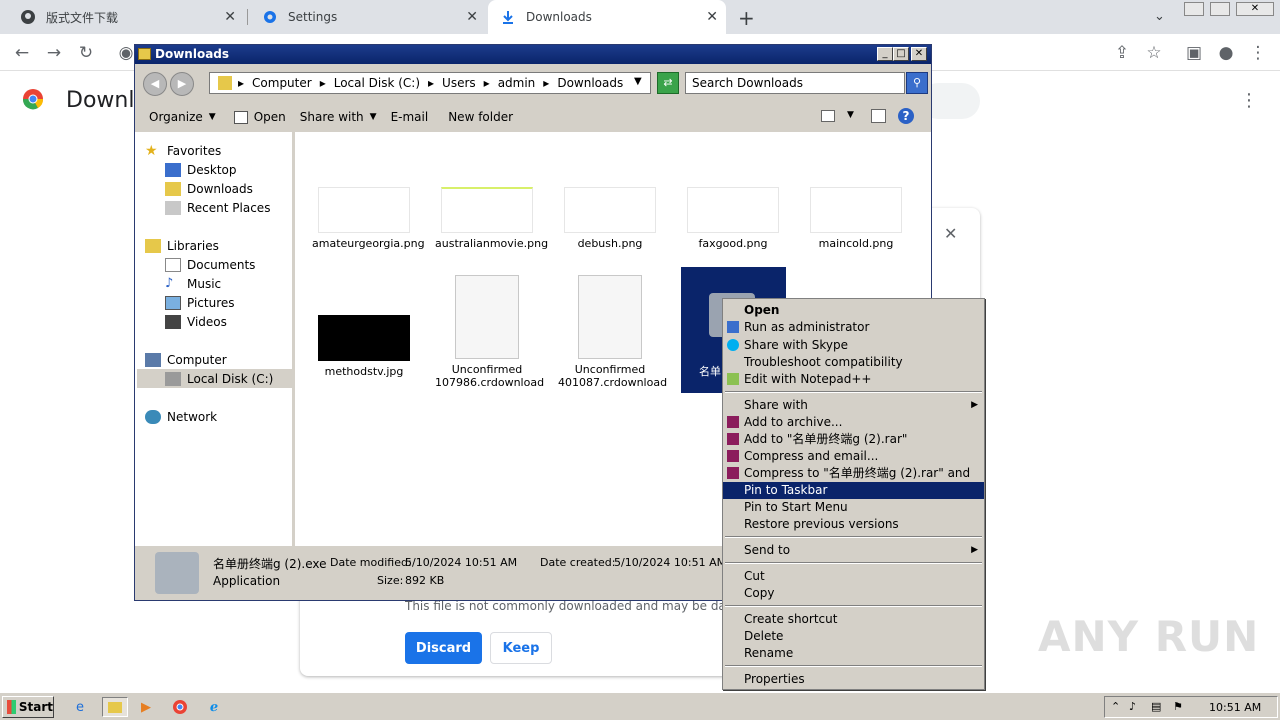 This screenshot has height=720, width=1280. I want to click on ie-icon: e, so click(80, 707).